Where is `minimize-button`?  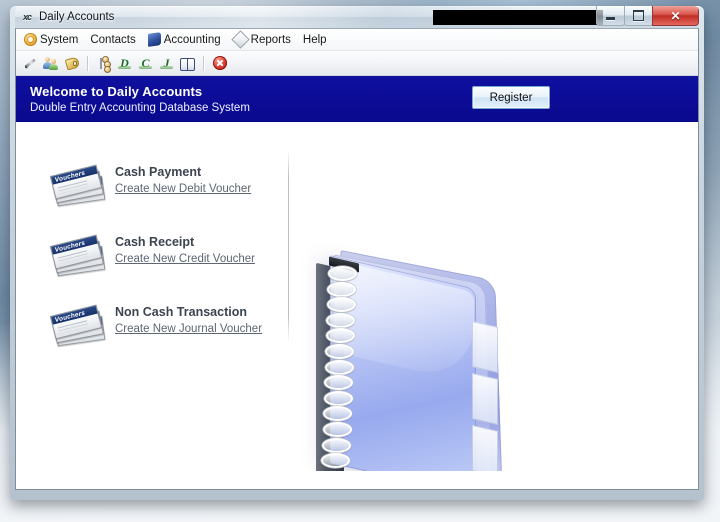 minimize-button is located at coordinates (610, 16).